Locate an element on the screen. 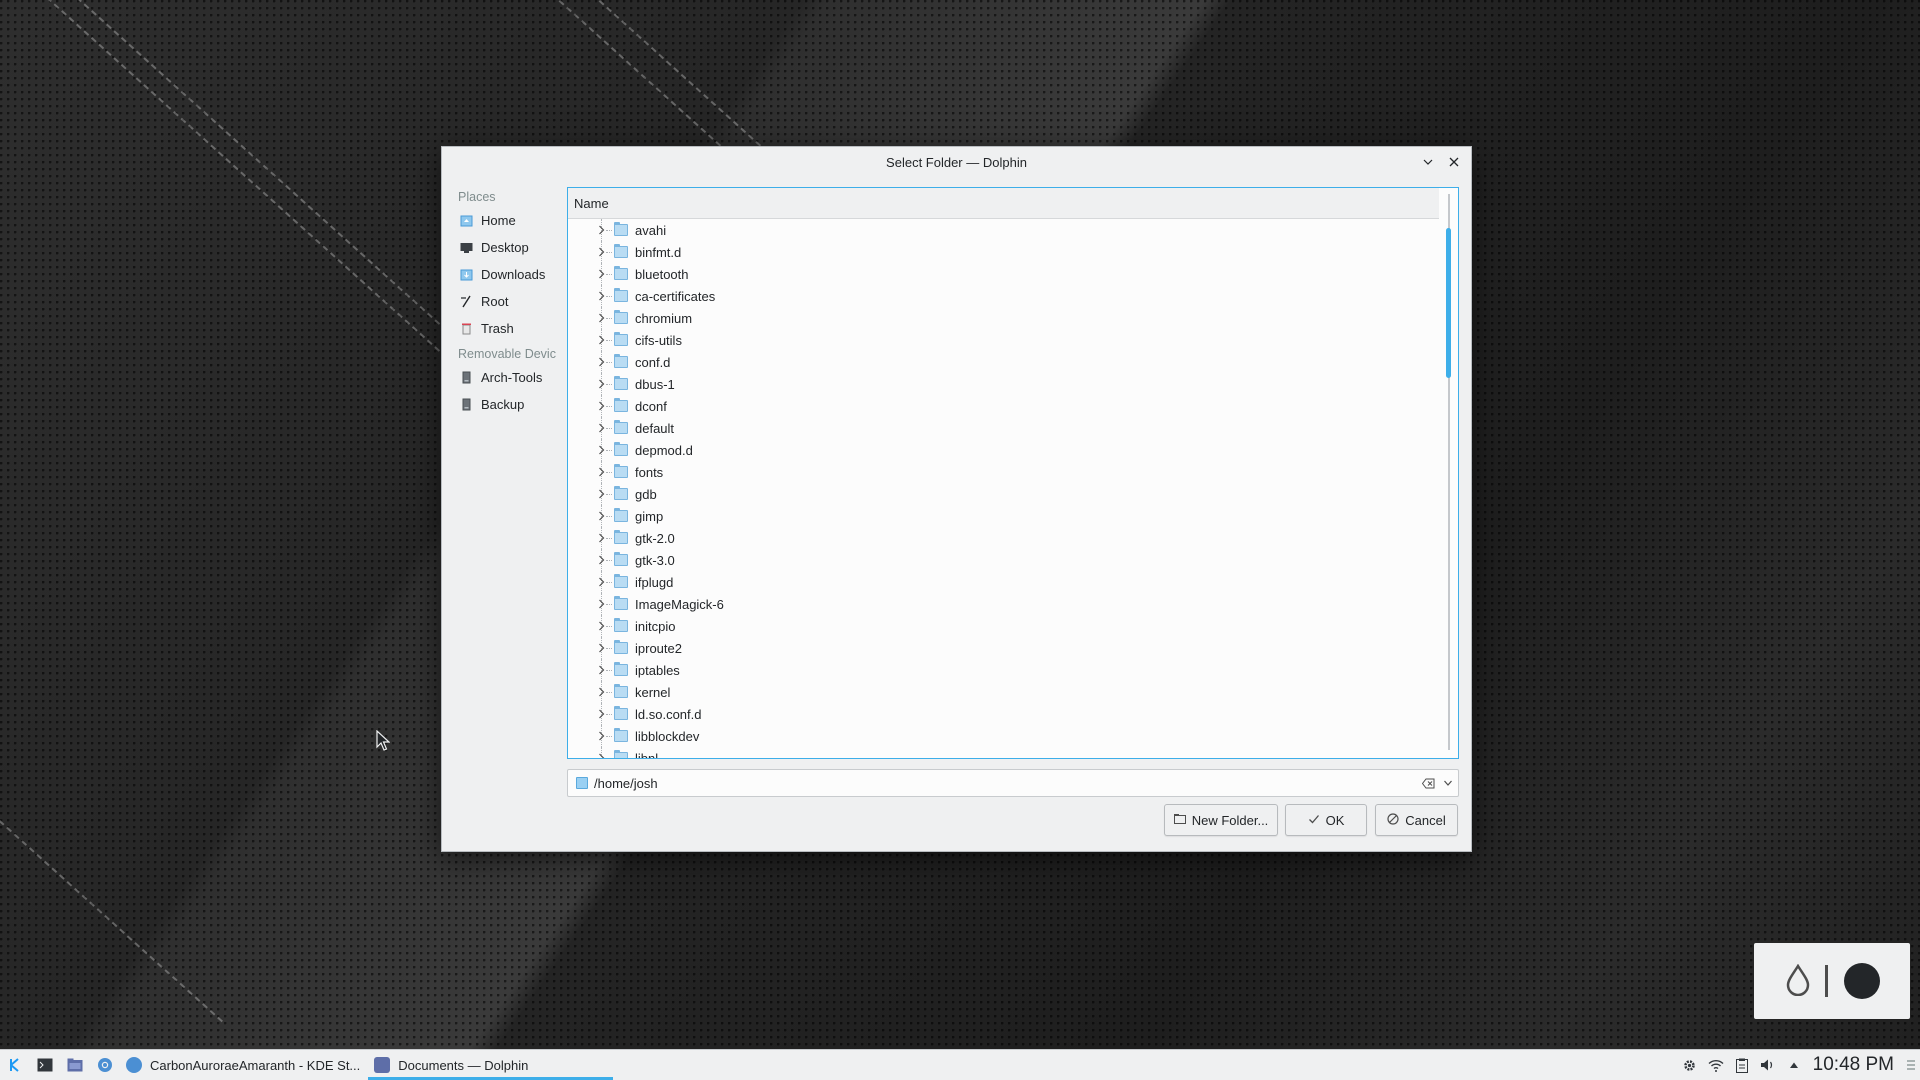 The height and width of the screenshot is (1080, 1920). panel-options-icon is located at coordinates (1911, 1065).